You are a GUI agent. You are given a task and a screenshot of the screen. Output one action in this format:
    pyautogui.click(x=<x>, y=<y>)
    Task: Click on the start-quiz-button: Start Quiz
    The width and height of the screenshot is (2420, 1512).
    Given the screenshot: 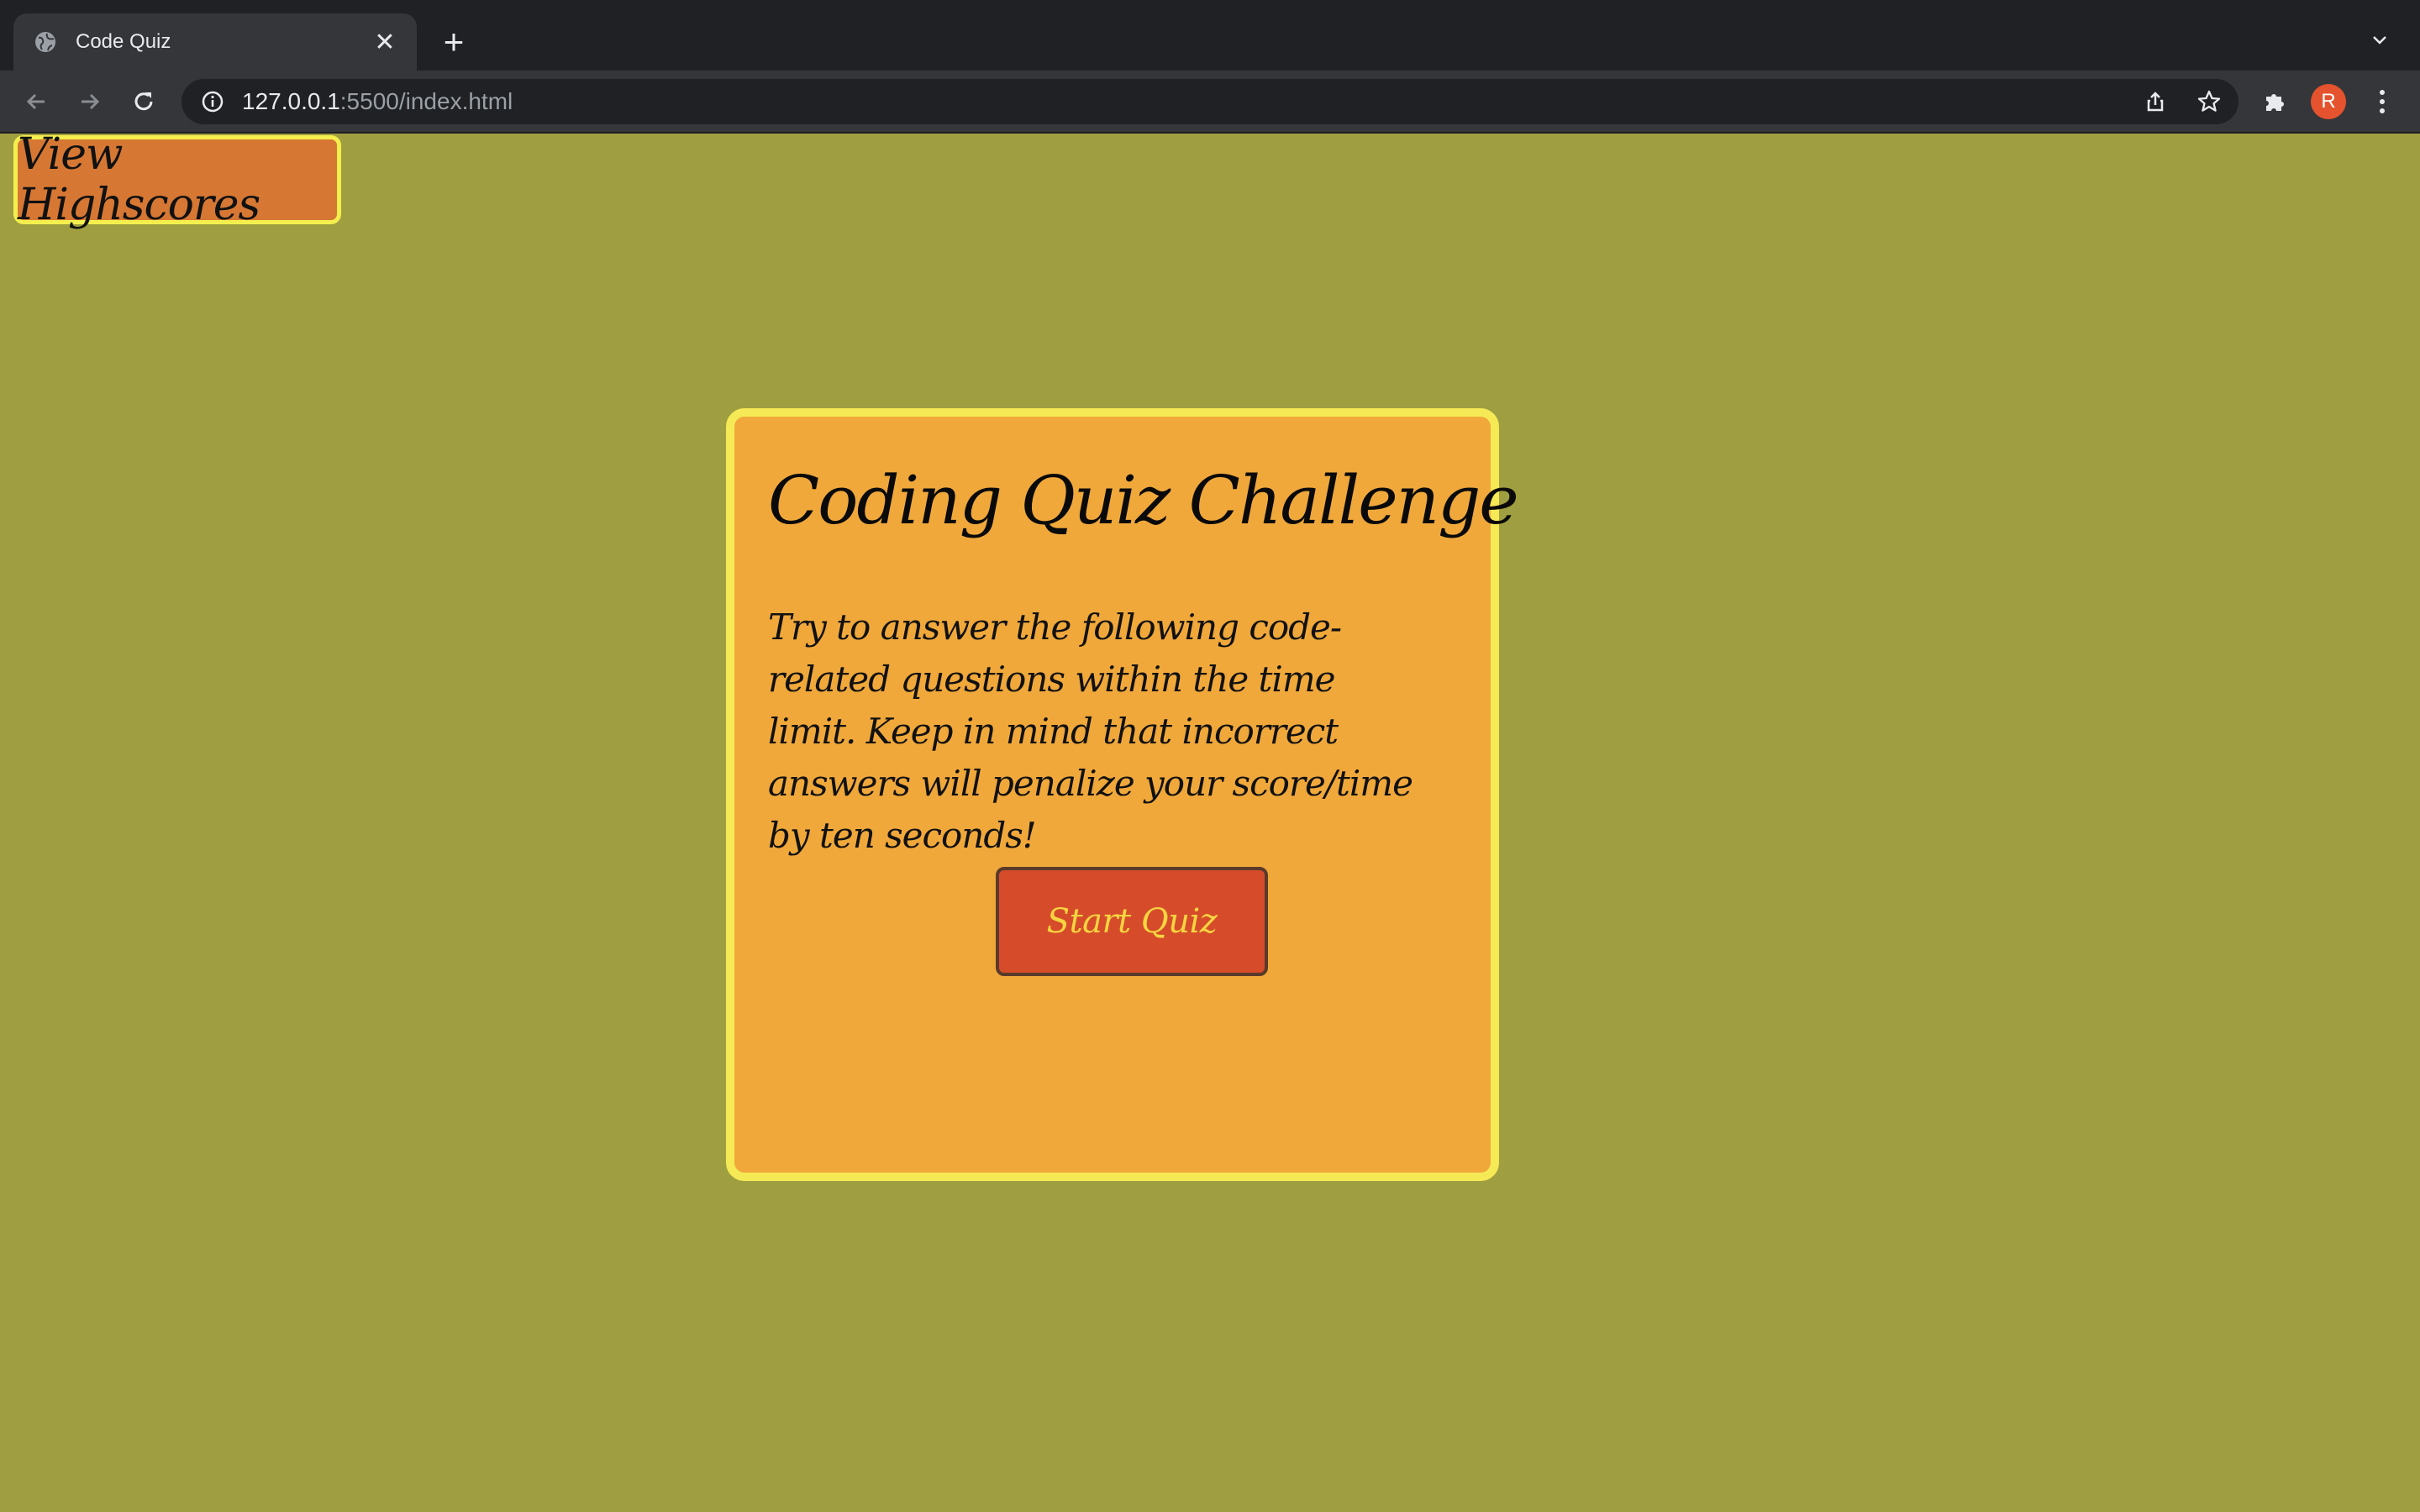 What is the action you would take?
    pyautogui.click(x=1132, y=921)
    